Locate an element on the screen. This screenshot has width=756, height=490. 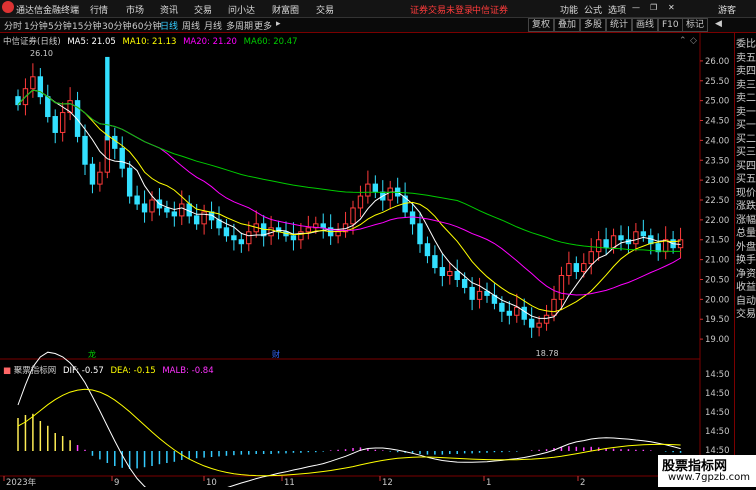
toolbar-overlay: 叠加 is located at coordinates (567, 25).